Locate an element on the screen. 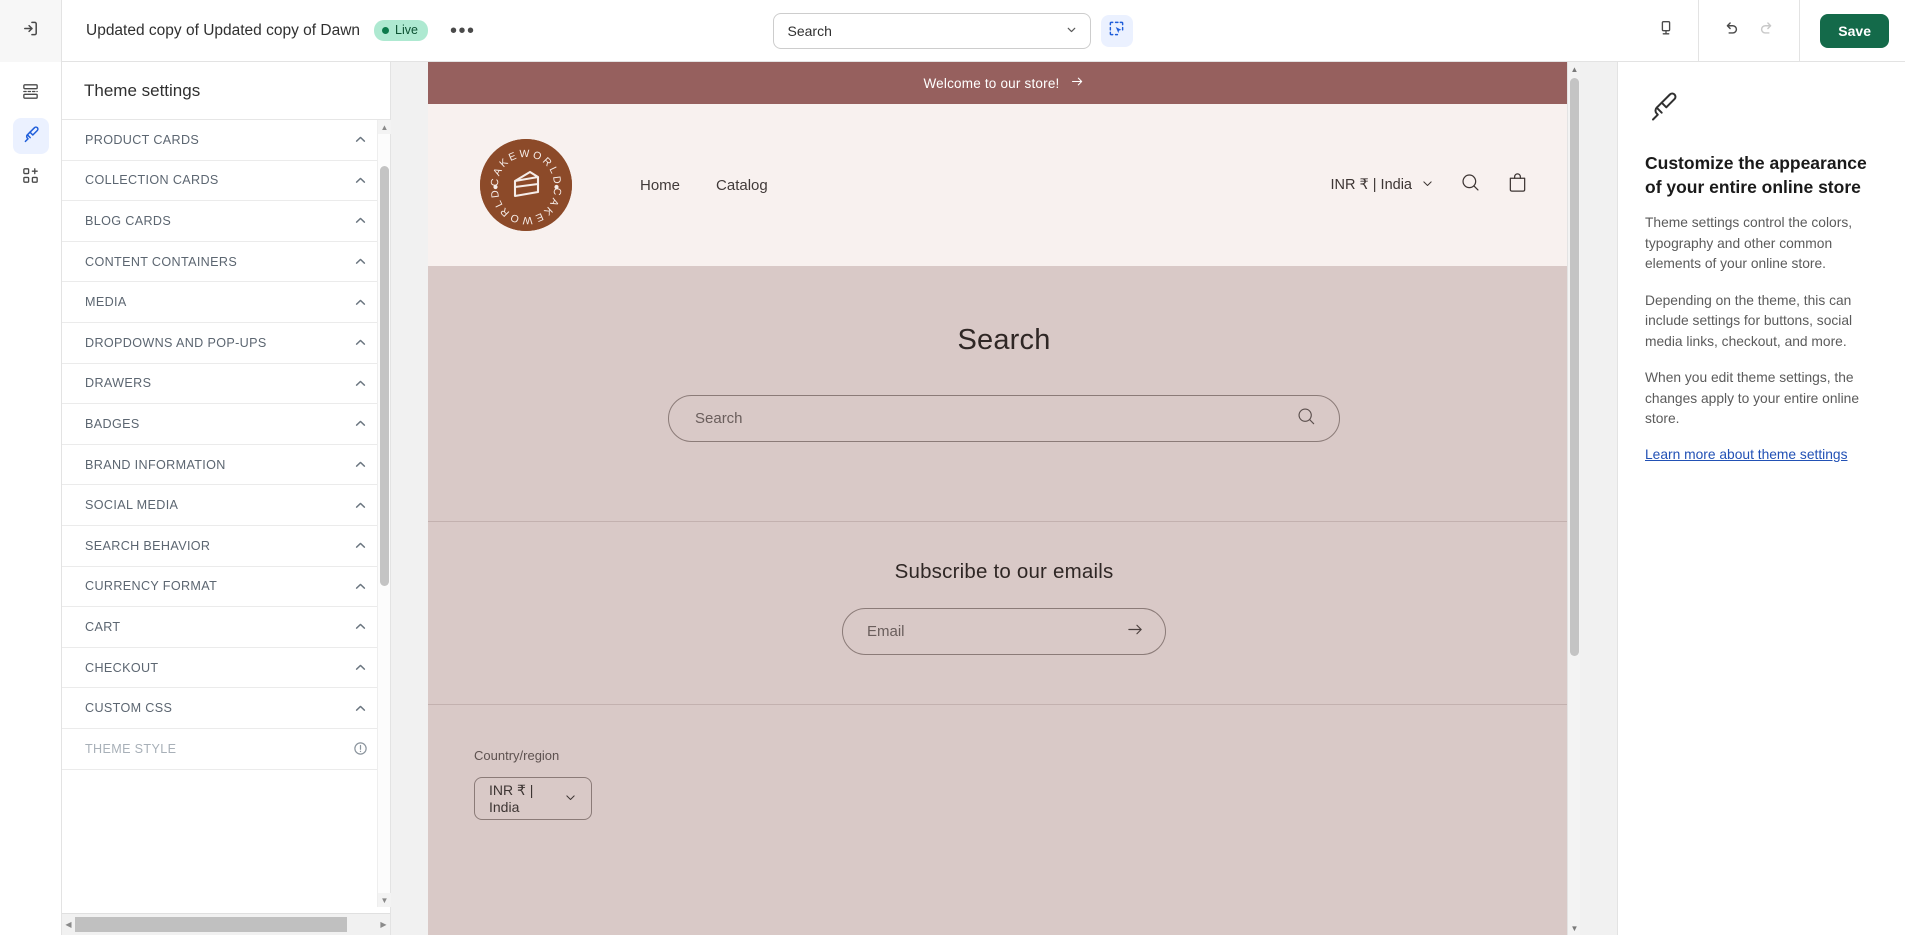  sidebar-item-currency-format: CURRENCY FORMAT is located at coordinates (226, 587).